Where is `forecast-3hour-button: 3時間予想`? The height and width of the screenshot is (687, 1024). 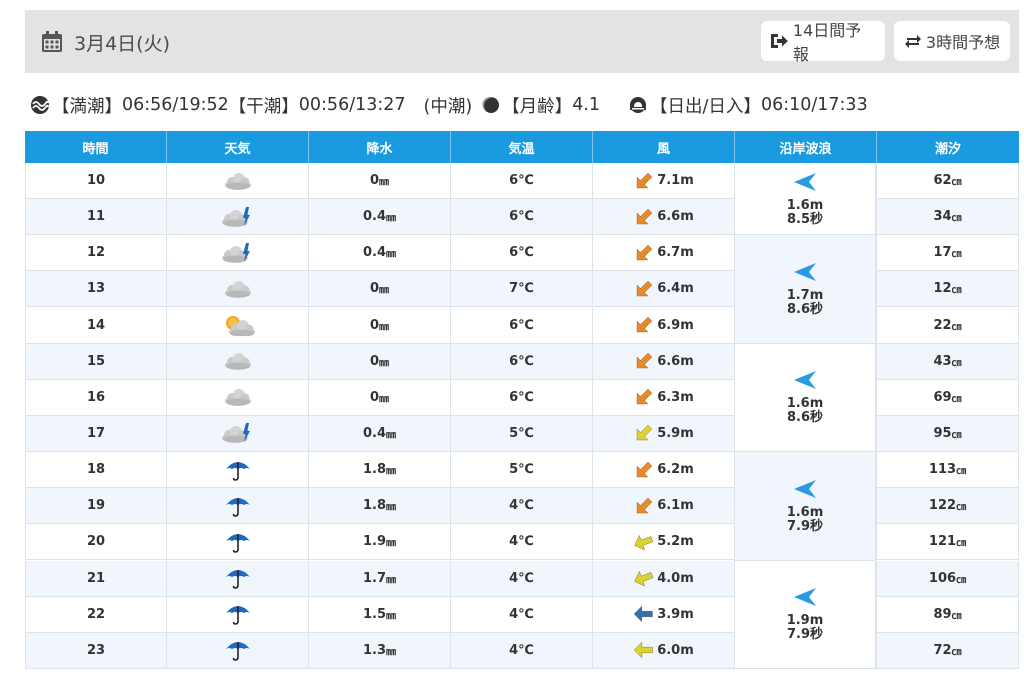 forecast-3hour-button: 3時間予想 is located at coordinates (952, 41).